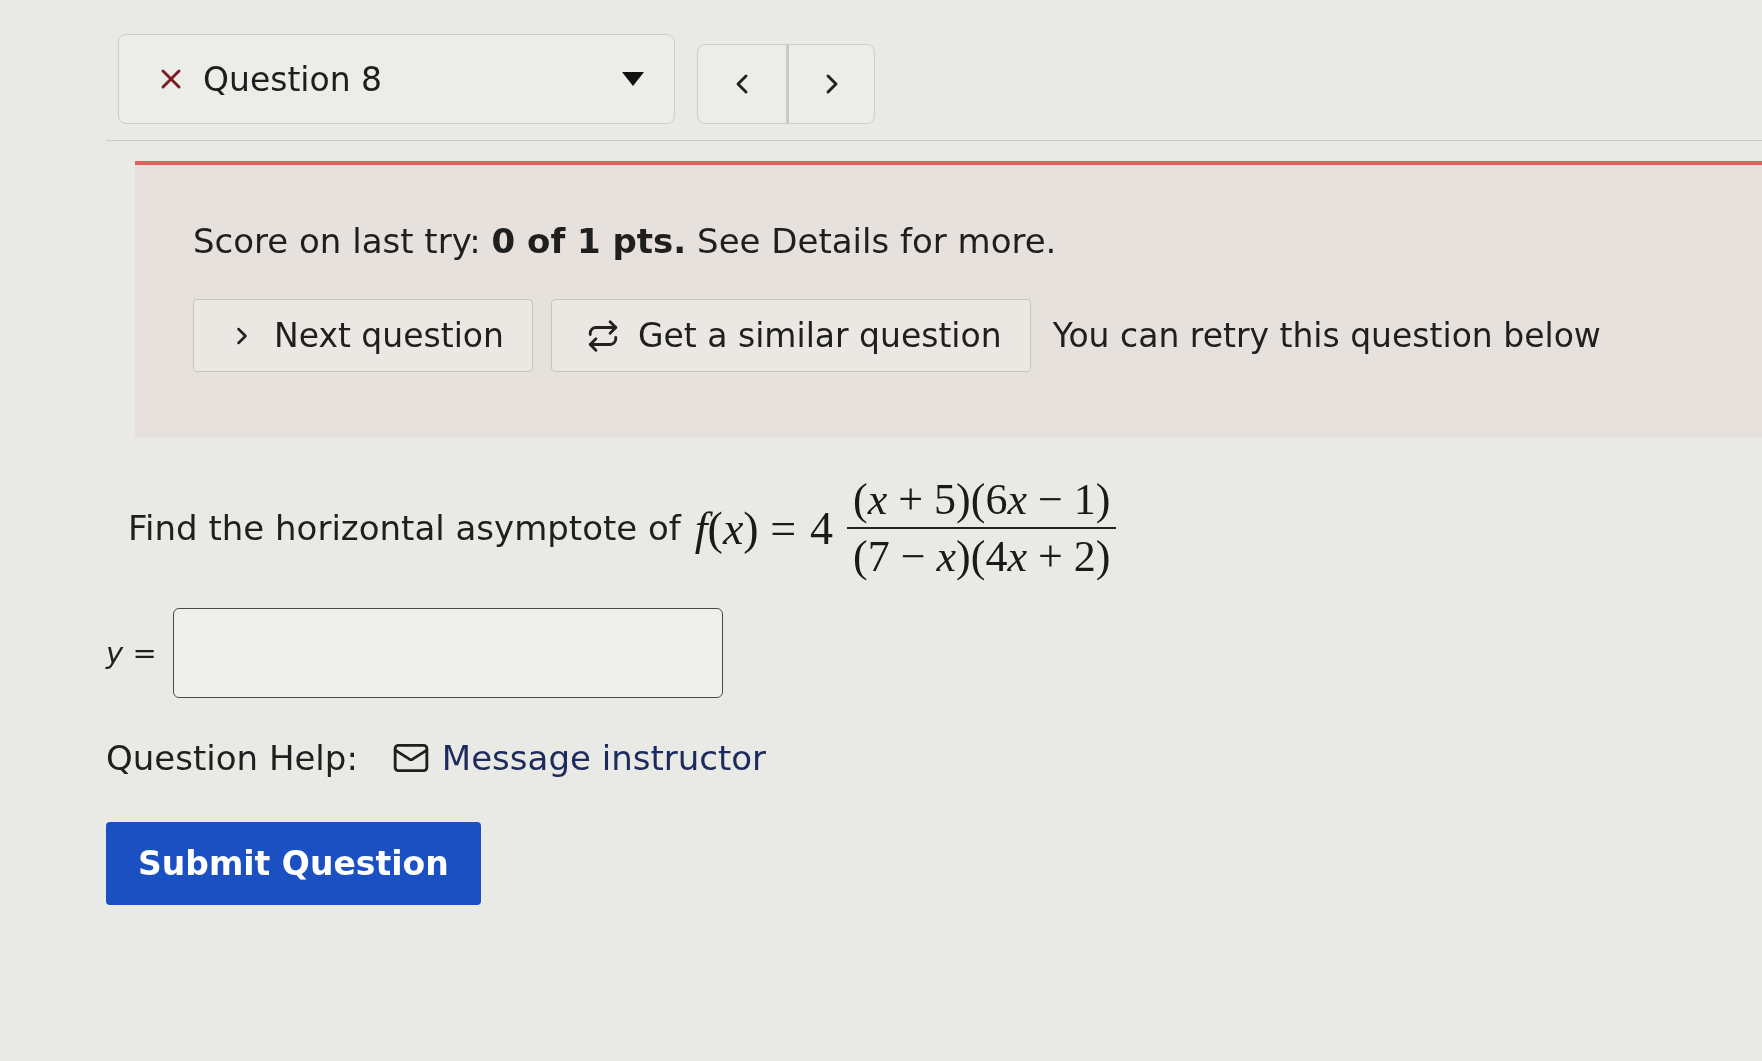  I want to click on help-label: Question Help:, so click(232, 758).